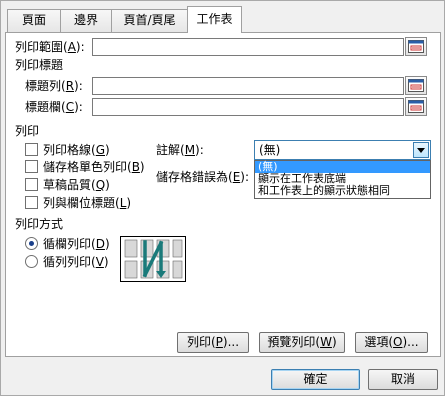 This screenshot has width=445, height=396. What do you see at coordinates (180, 150) in the screenshot?
I see `comments-label: 註解(M):` at bounding box center [180, 150].